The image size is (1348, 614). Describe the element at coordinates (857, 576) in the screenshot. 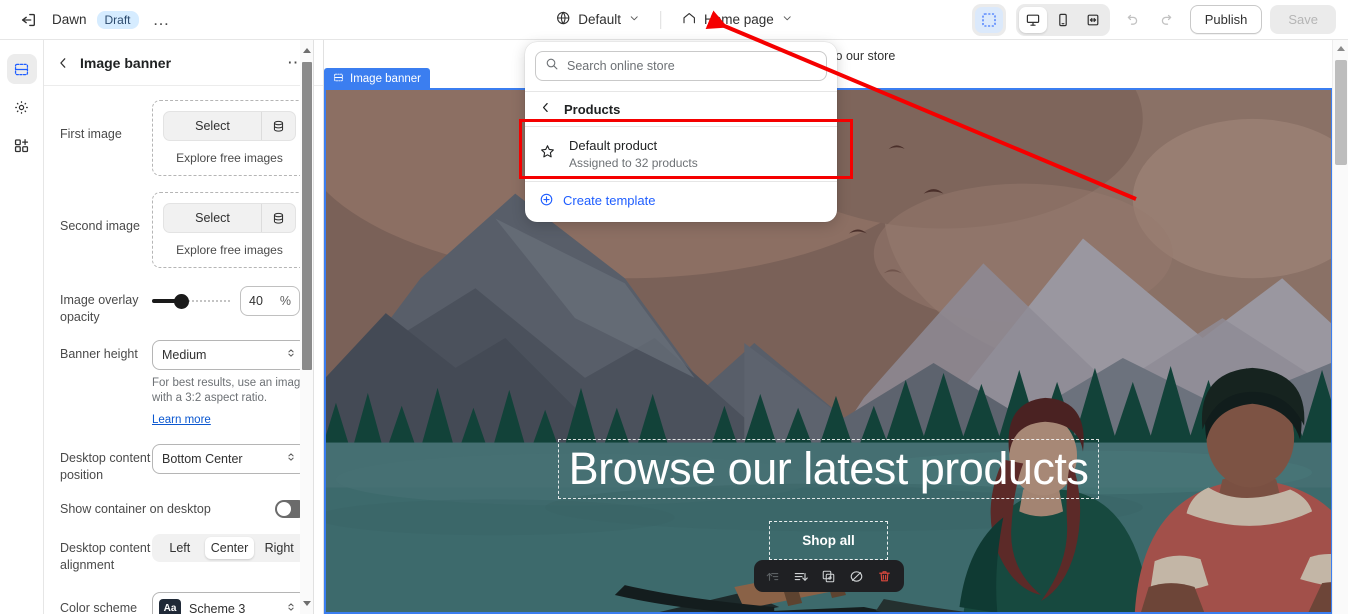

I see `hide-icon` at that location.